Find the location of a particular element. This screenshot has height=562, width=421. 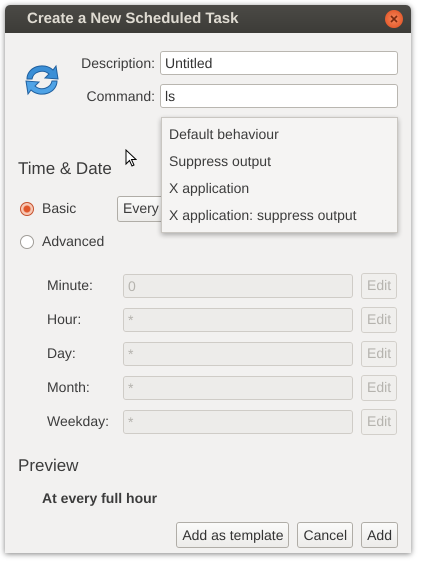

preview-text: At every full hour is located at coordinates (100, 498).